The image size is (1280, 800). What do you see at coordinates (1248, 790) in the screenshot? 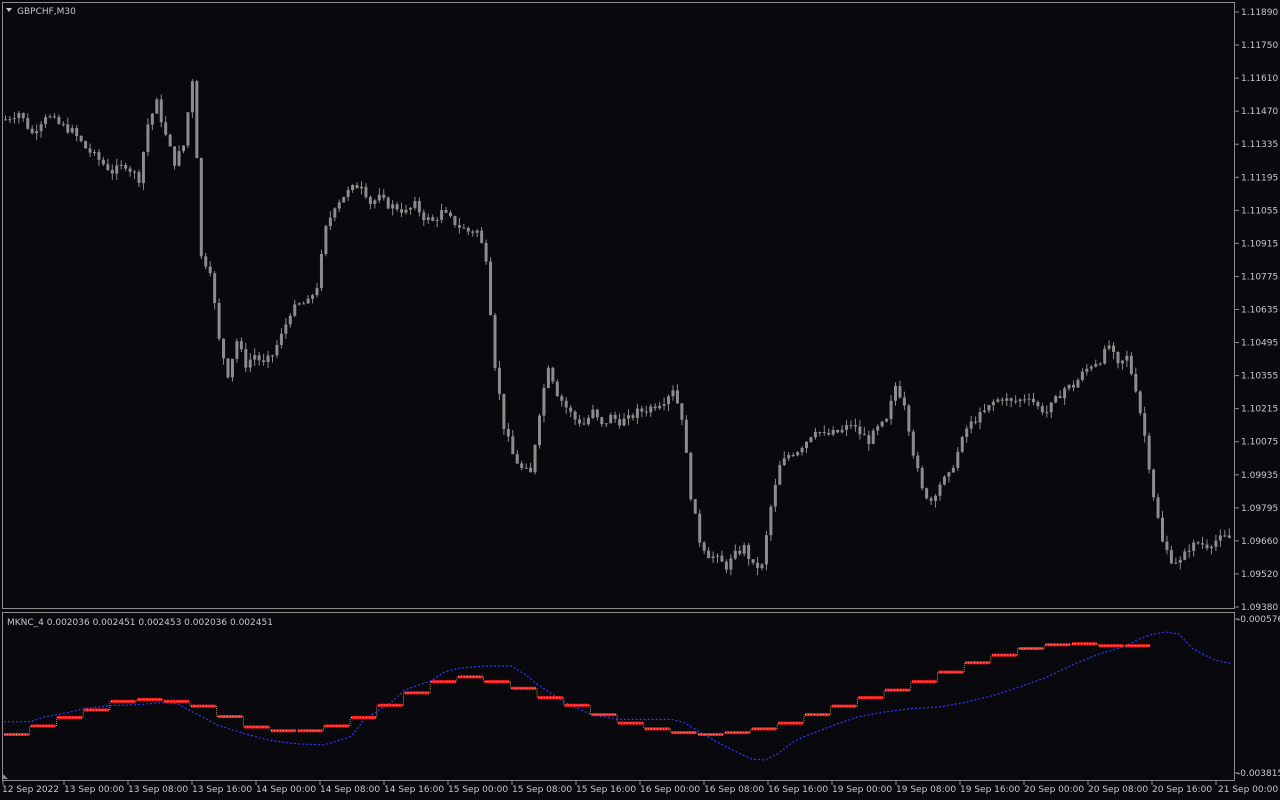
I see `time-axis-label: 21 Sep 00:00` at bounding box center [1248, 790].